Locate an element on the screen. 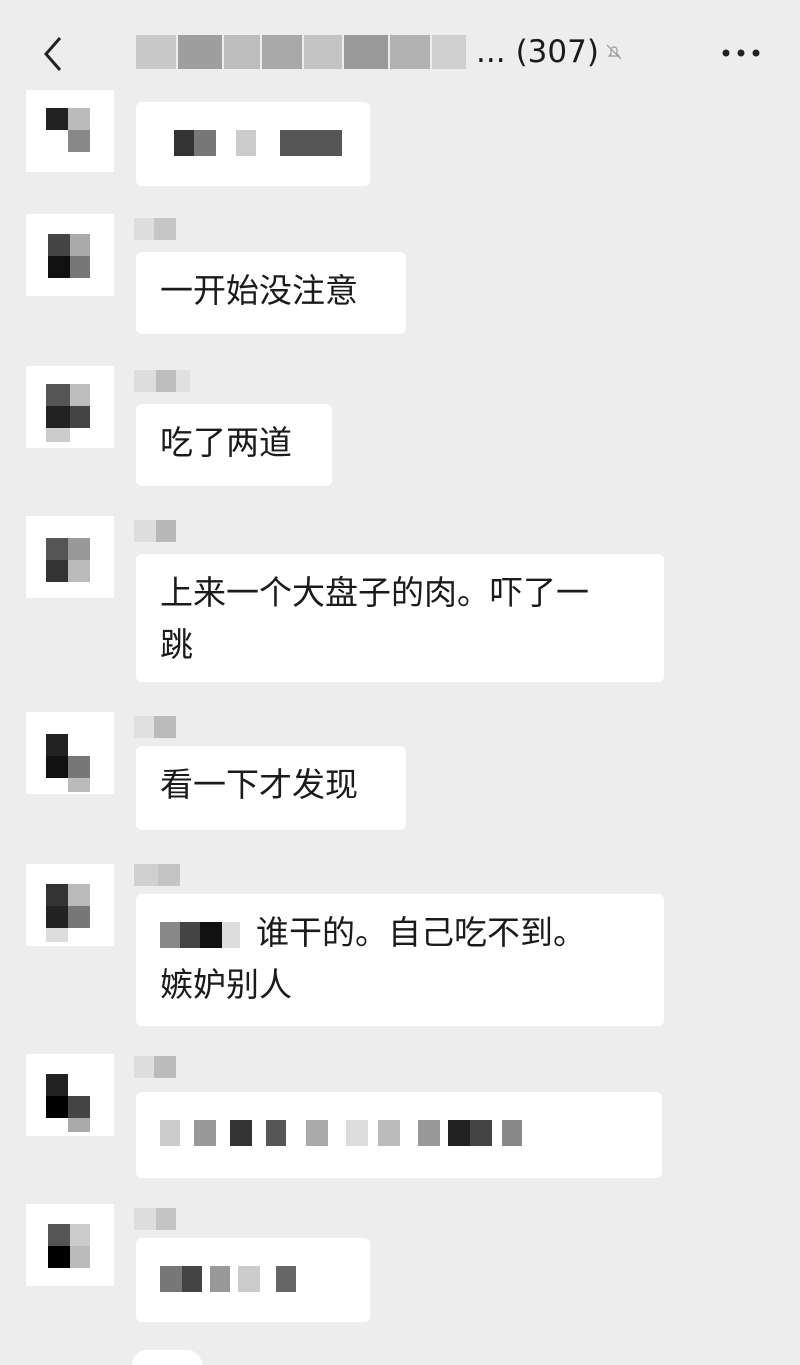 The width and height of the screenshot is (800, 1365). partial-avatar is located at coordinates (167, 1357).